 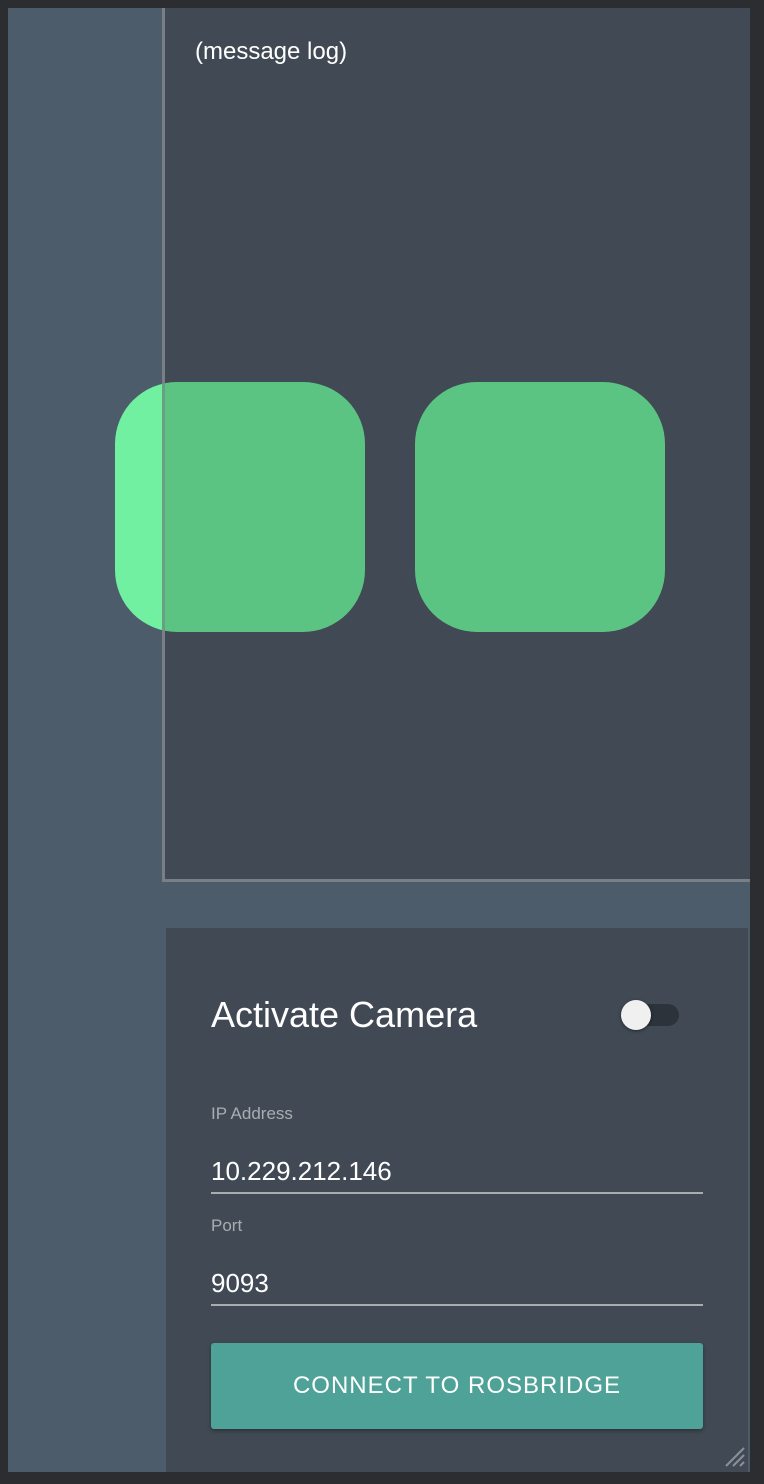 I want to click on port-input, so click(x=457, y=1284).